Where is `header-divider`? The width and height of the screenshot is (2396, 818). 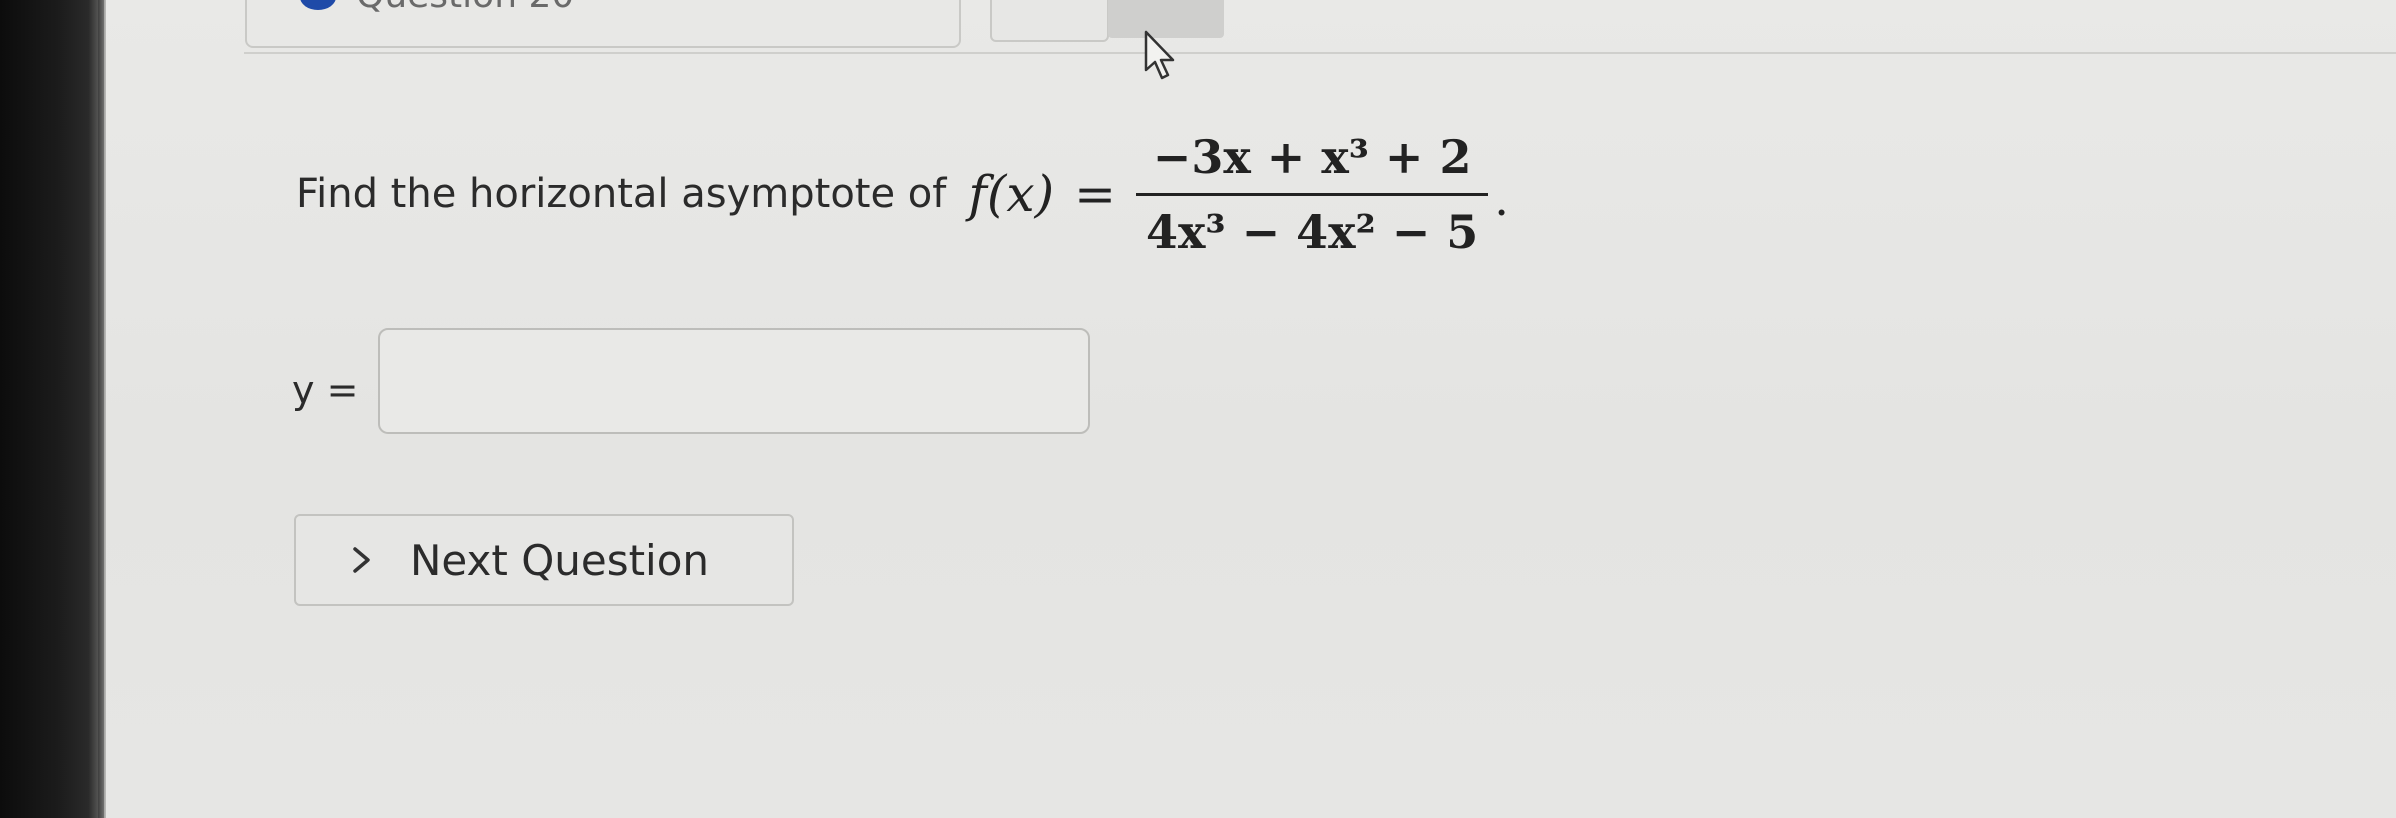
header-divider is located at coordinates (1320, 53).